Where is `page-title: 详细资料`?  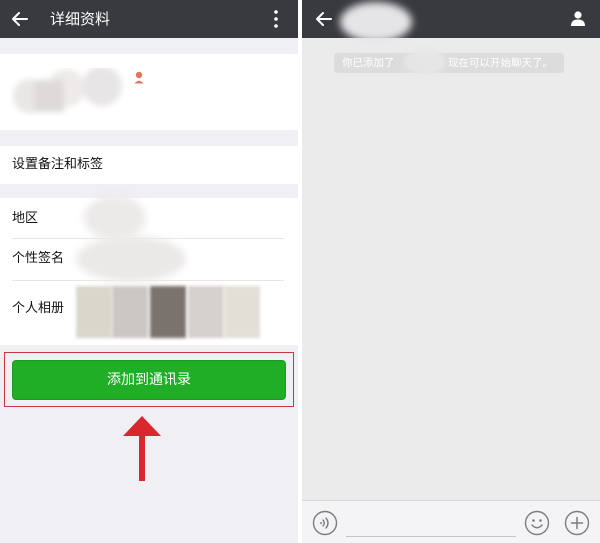 page-title: 详细资料 is located at coordinates (80, 19).